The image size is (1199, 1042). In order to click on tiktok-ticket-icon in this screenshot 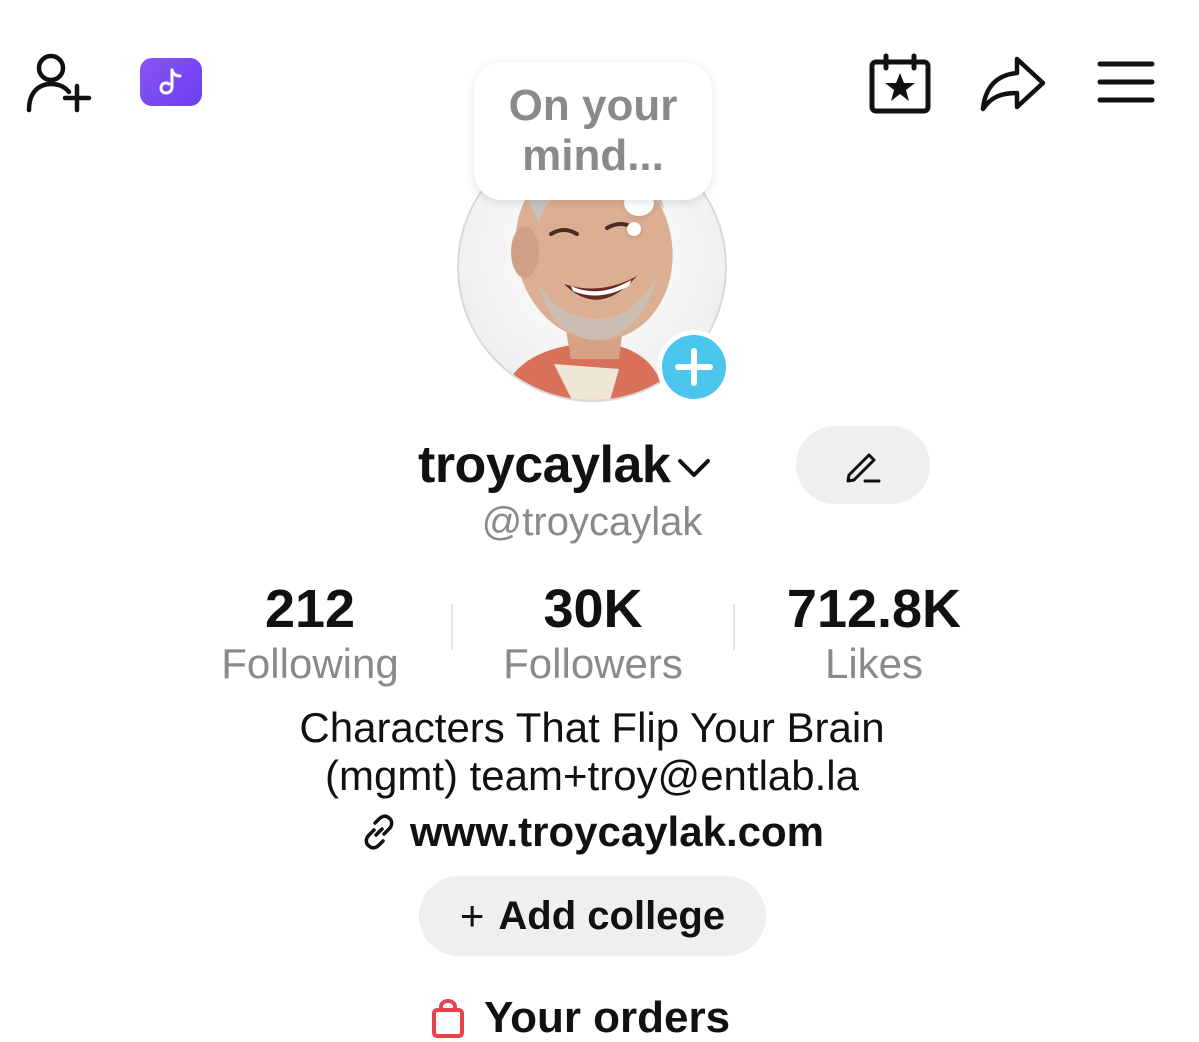, I will do `click(170, 81)`.